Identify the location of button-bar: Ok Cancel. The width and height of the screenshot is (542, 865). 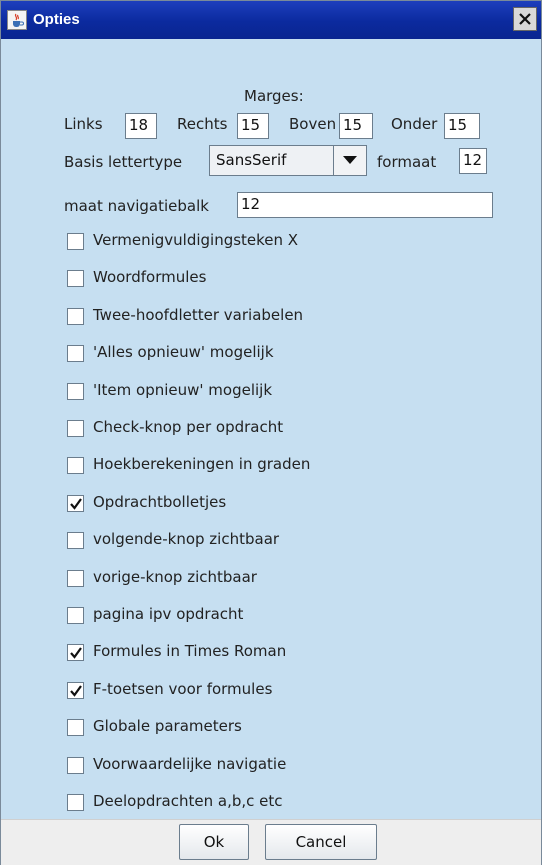
(271, 842).